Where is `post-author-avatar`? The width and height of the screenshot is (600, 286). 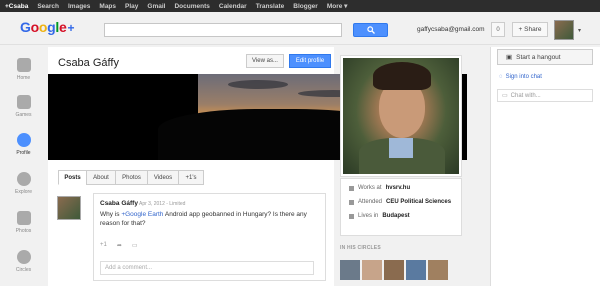 post-author-avatar is located at coordinates (69, 208).